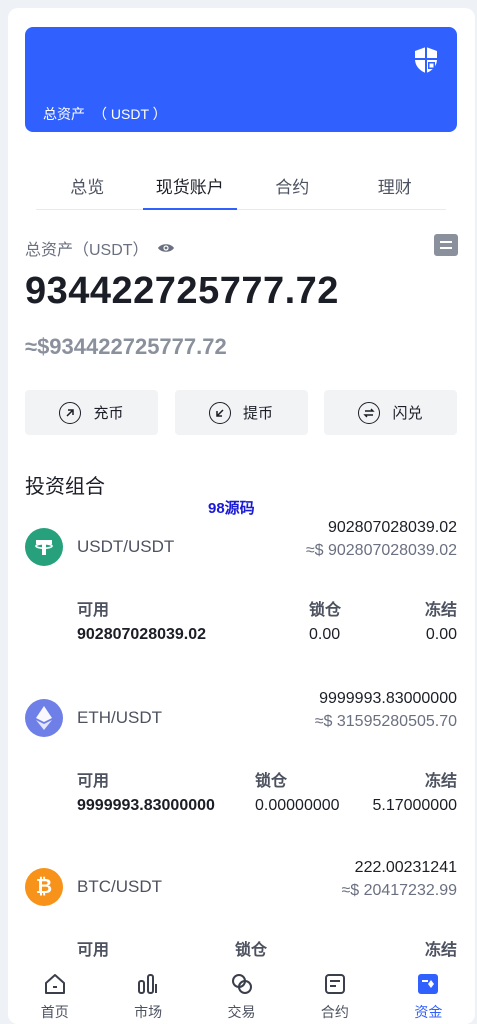 This screenshot has width=477, height=1024. Describe the element at coordinates (182, 291) in the screenshot. I see `balance-value: 934422725777.72` at that location.